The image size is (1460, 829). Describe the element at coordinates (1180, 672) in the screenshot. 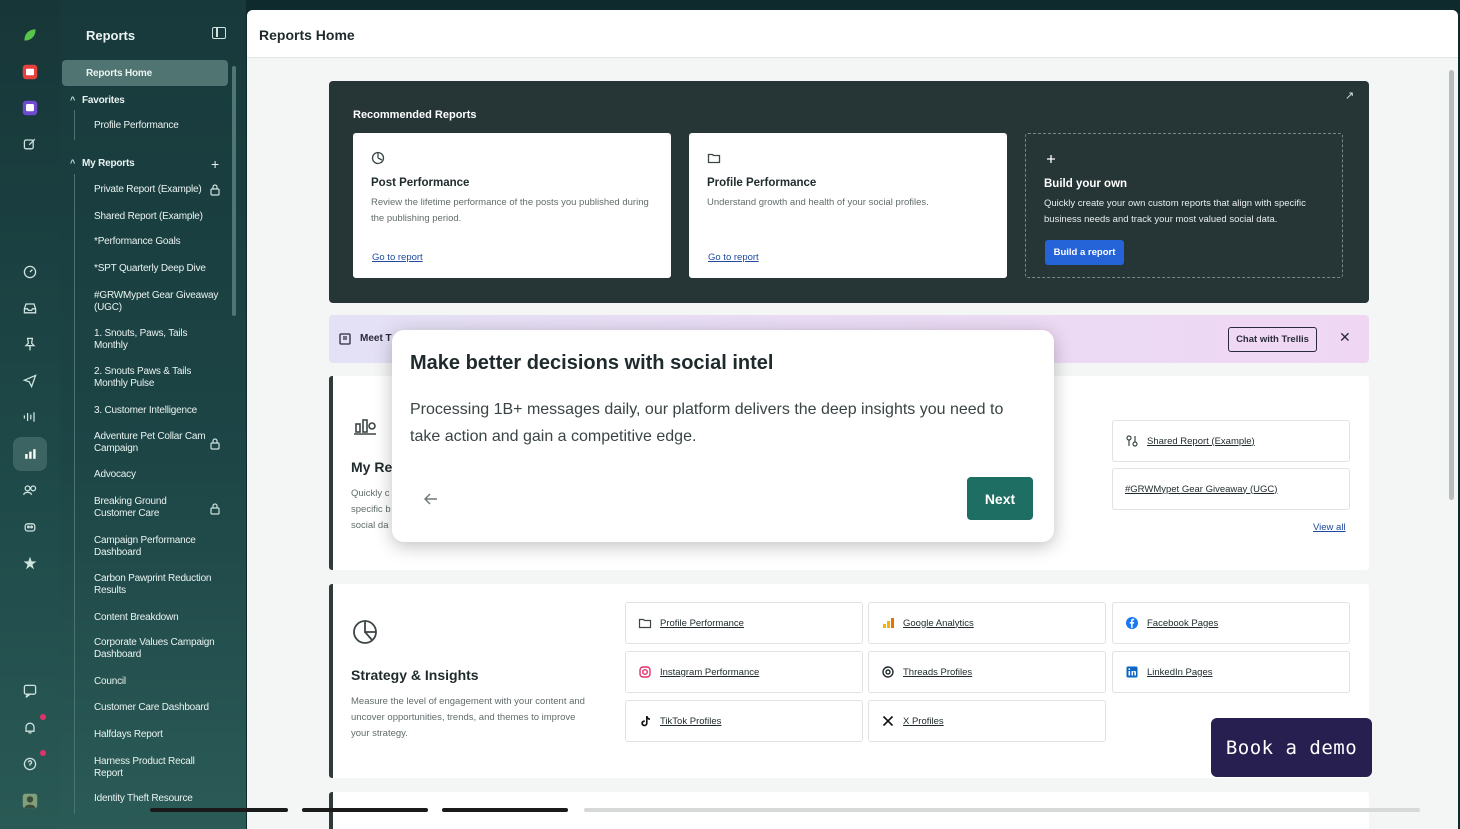

I see `link-label: LinkedIn Pages` at that location.